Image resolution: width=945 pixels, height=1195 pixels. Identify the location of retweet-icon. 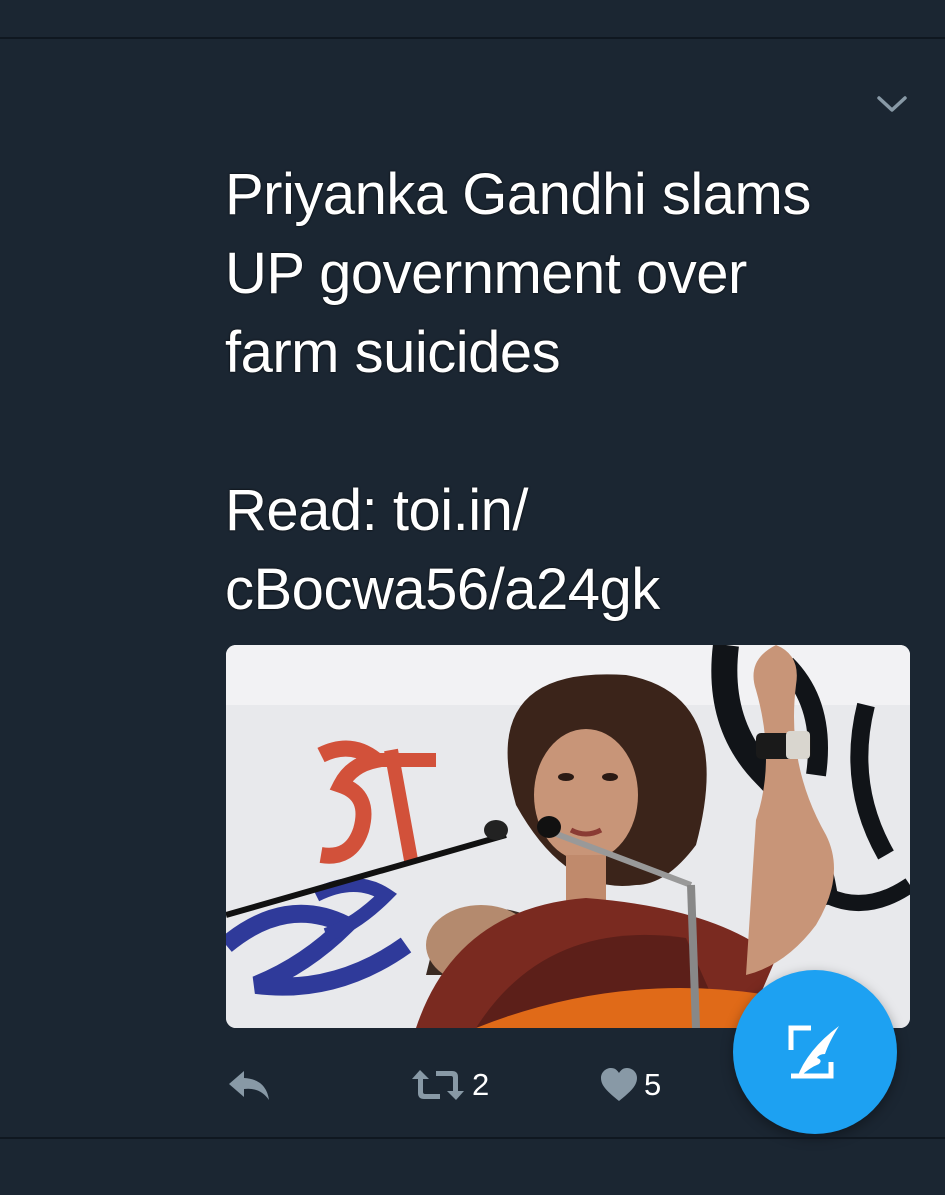
(438, 1085).